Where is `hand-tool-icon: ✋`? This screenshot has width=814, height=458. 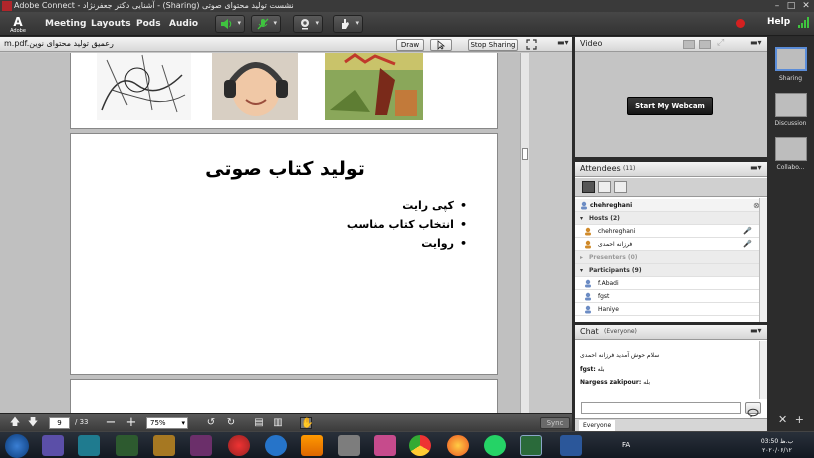
hand-tool-icon: ✋ is located at coordinates (306, 423).